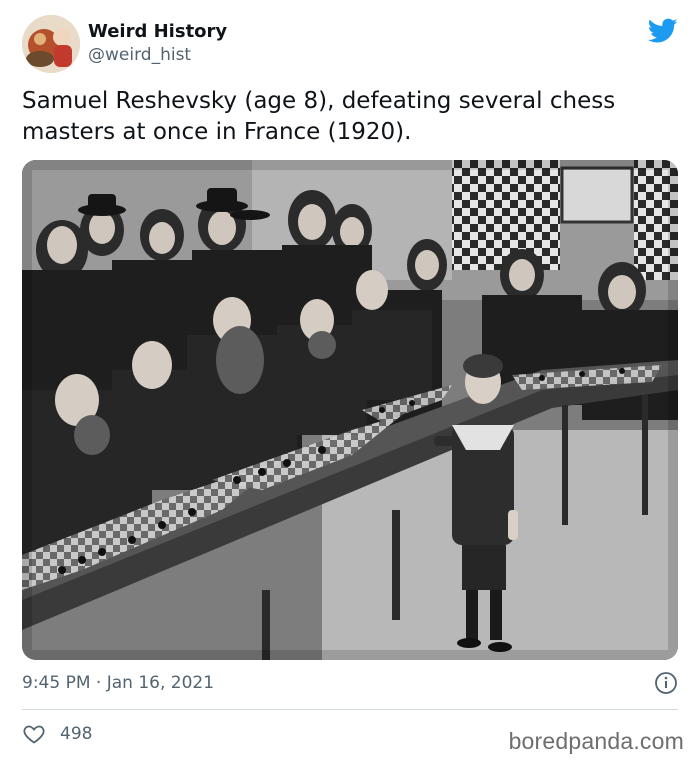 This screenshot has height=764, width=700. I want to click on author-info: Weird History @weird_hist, so click(157, 43).